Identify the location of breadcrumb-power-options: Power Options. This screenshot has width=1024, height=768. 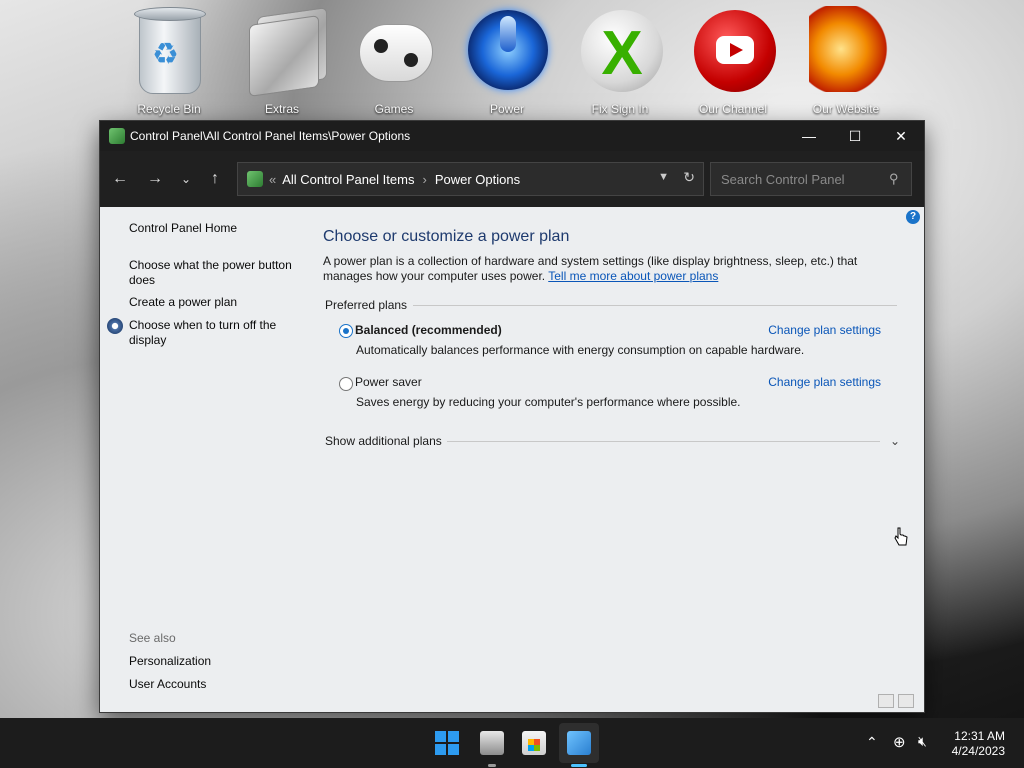
(477, 179).